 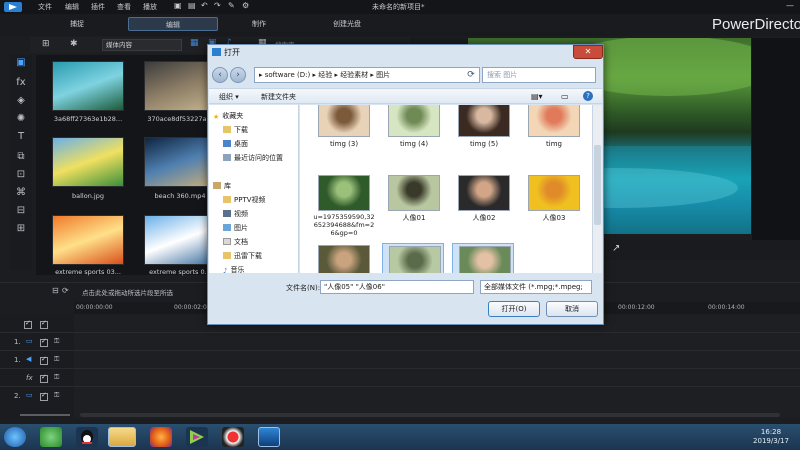 What do you see at coordinates (178, 5) in the screenshot?
I see `save-icon: ▣` at bounding box center [178, 5].